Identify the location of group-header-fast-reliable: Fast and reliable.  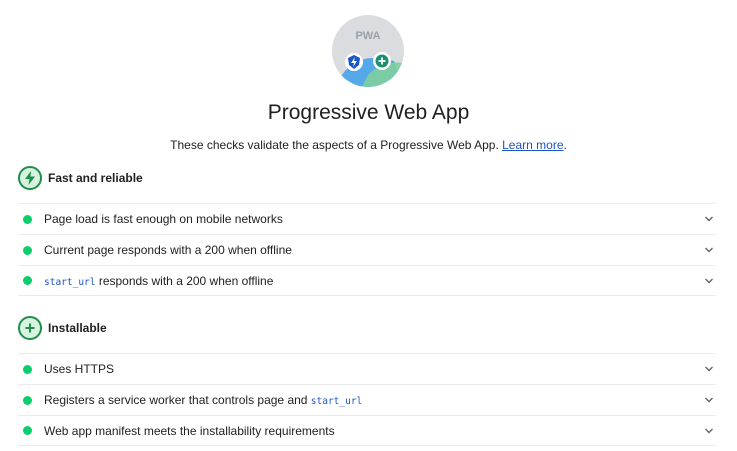
(80, 178).